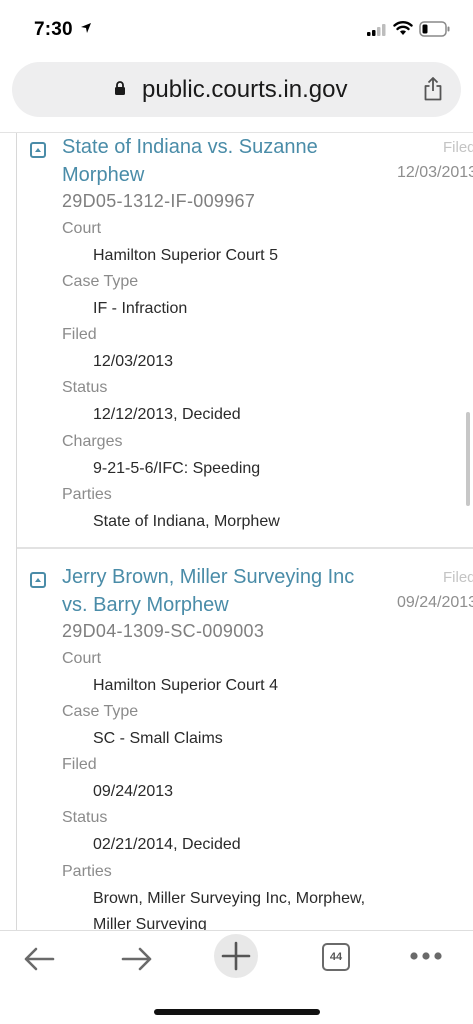 The height and width of the screenshot is (1024, 473). I want to click on field-label-charges: Charges, so click(92, 441).